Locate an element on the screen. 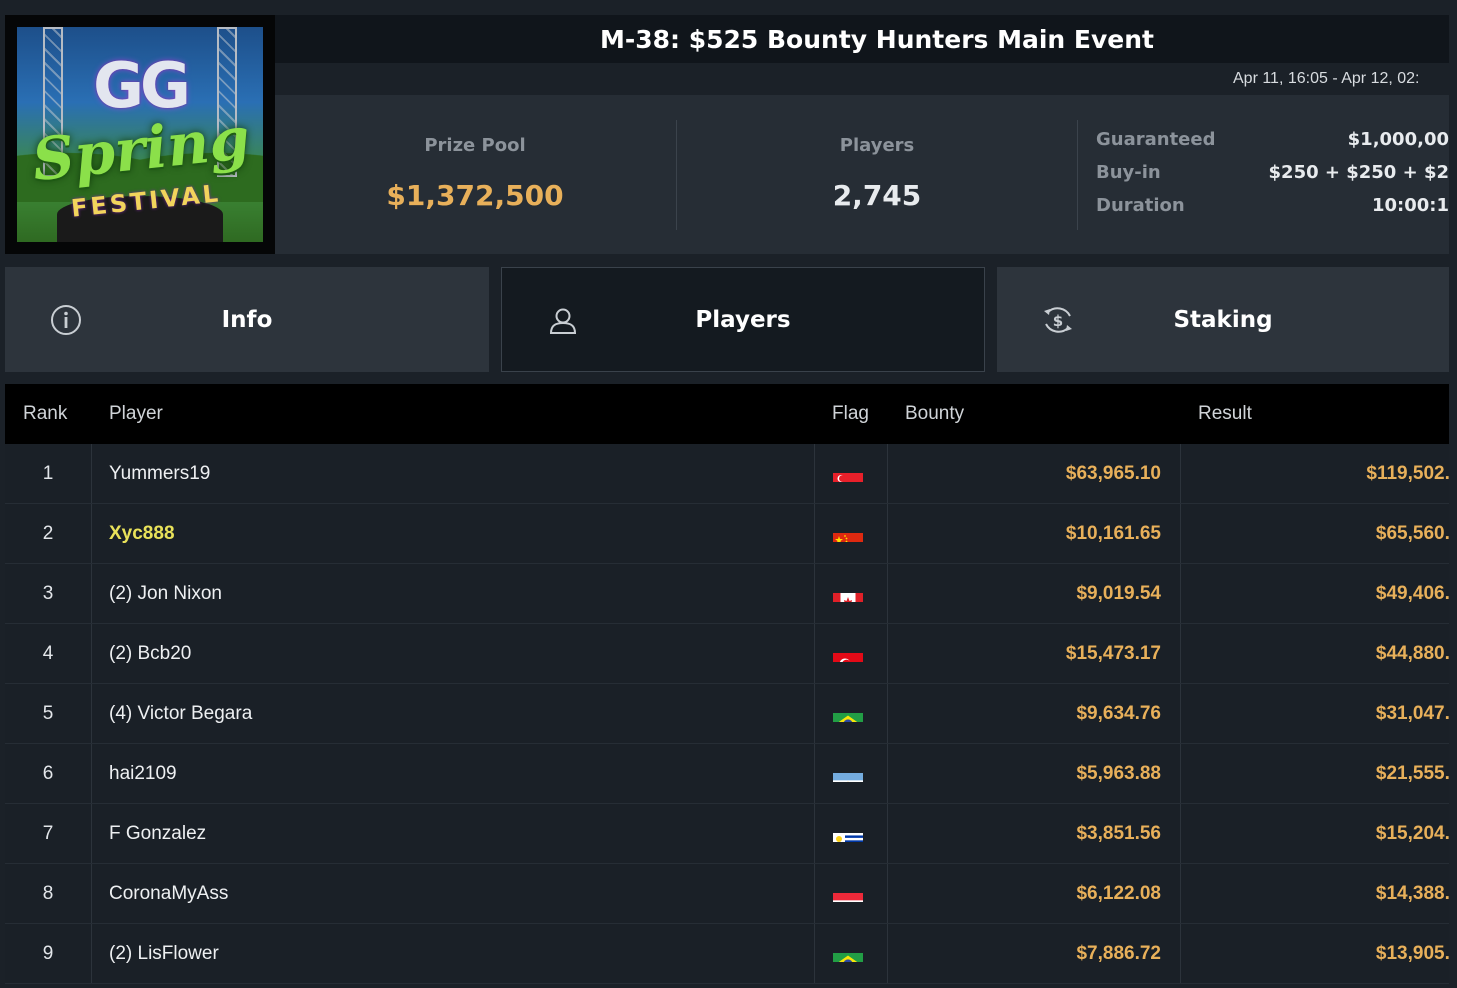  rank-cell: 2 is located at coordinates (48, 533).